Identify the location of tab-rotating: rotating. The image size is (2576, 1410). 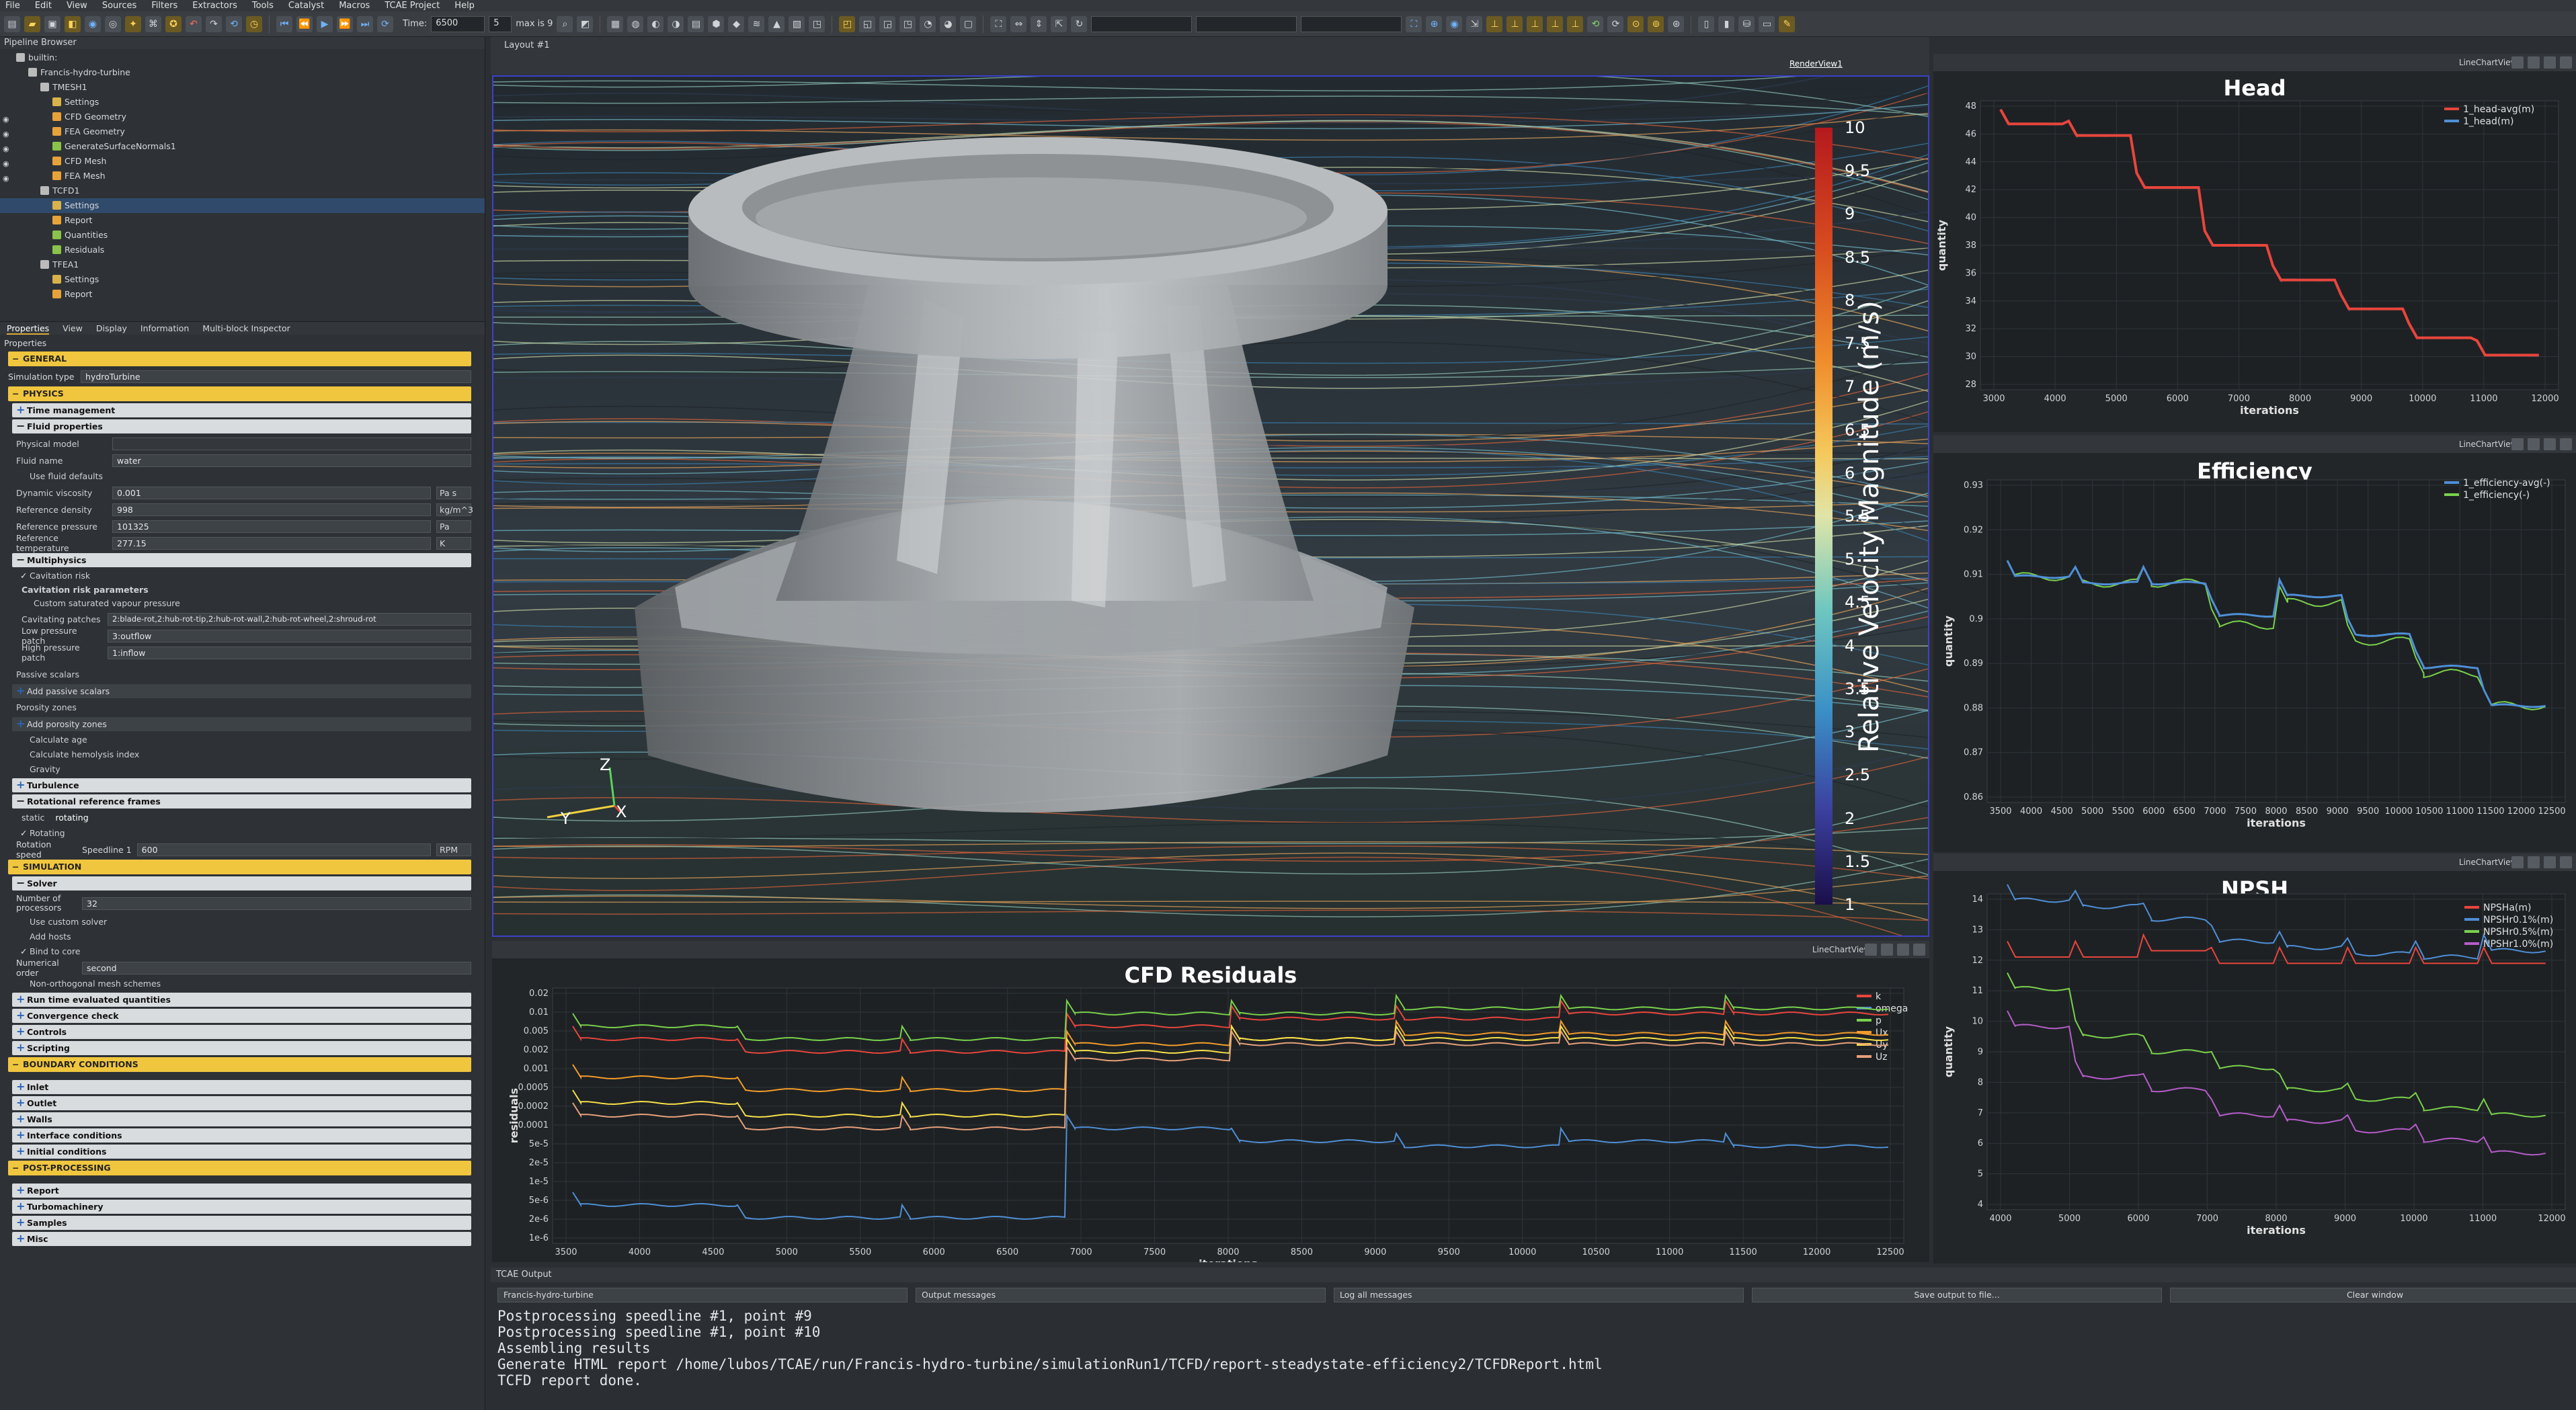
(71, 818).